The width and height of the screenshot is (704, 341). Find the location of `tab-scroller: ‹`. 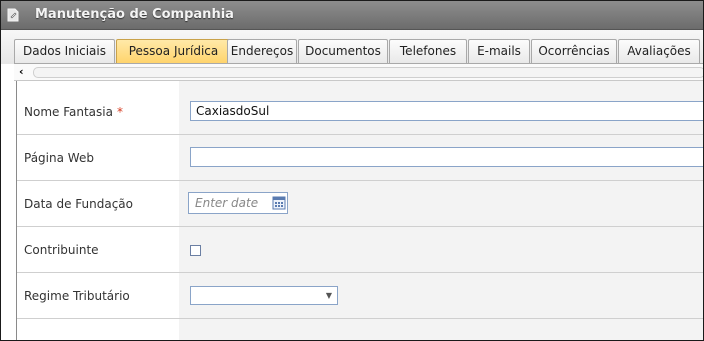

tab-scroller: ‹ is located at coordinates (358, 72).